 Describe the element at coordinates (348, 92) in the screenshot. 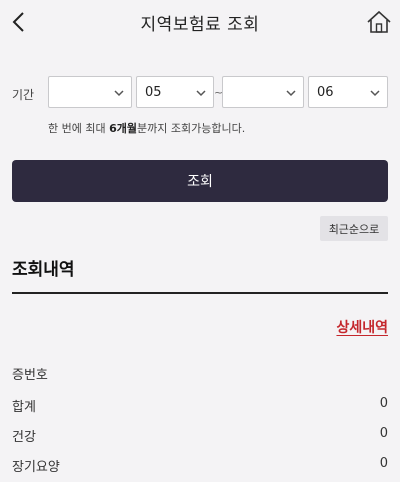

I see `end-month-select: 06` at that location.